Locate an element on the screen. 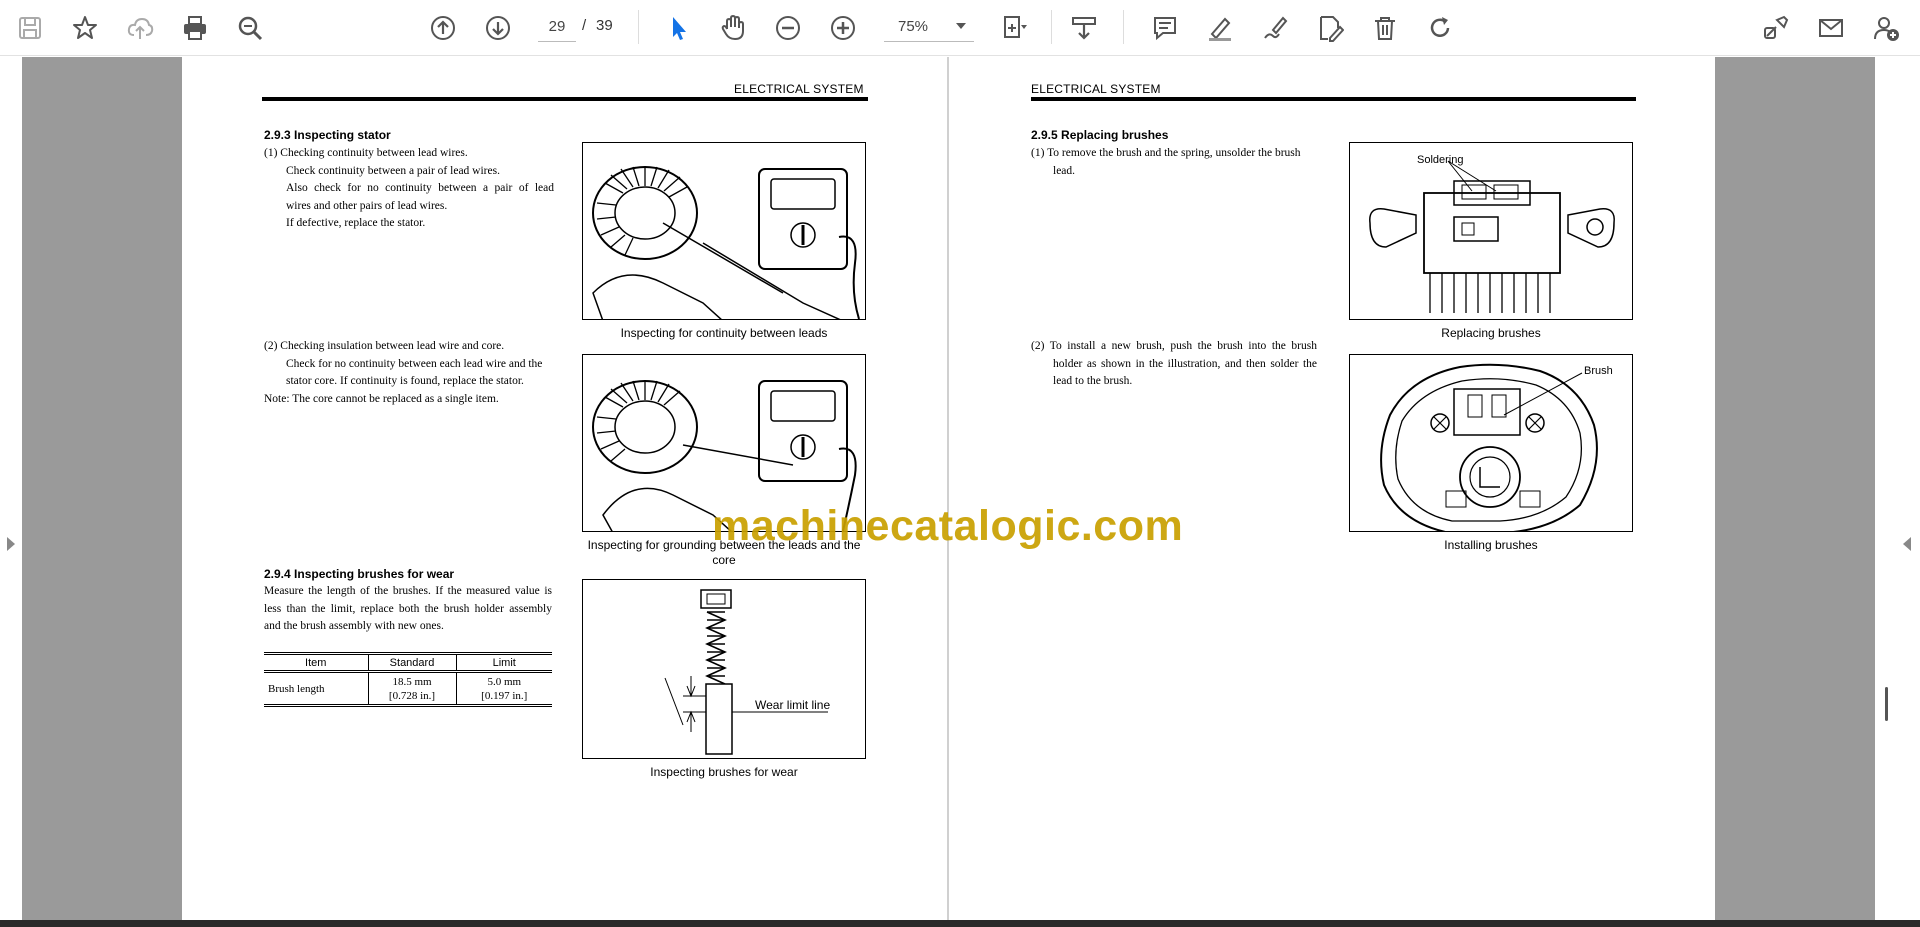 The height and width of the screenshot is (927, 1920). table-header-row: Item Standard Limit is located at coordinates (408, 663).